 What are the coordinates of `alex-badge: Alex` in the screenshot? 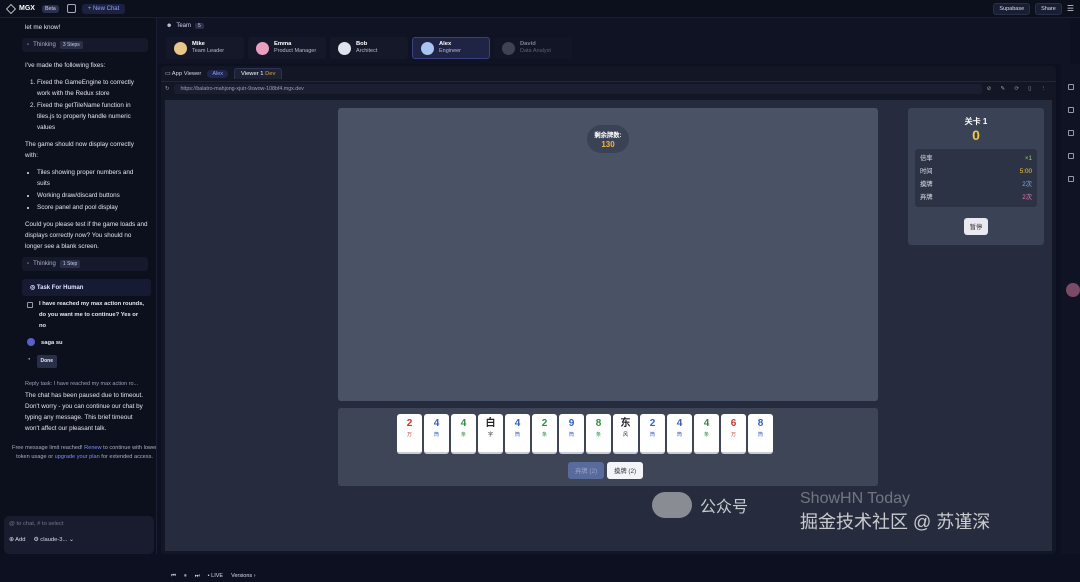 It's located at (218, 73).